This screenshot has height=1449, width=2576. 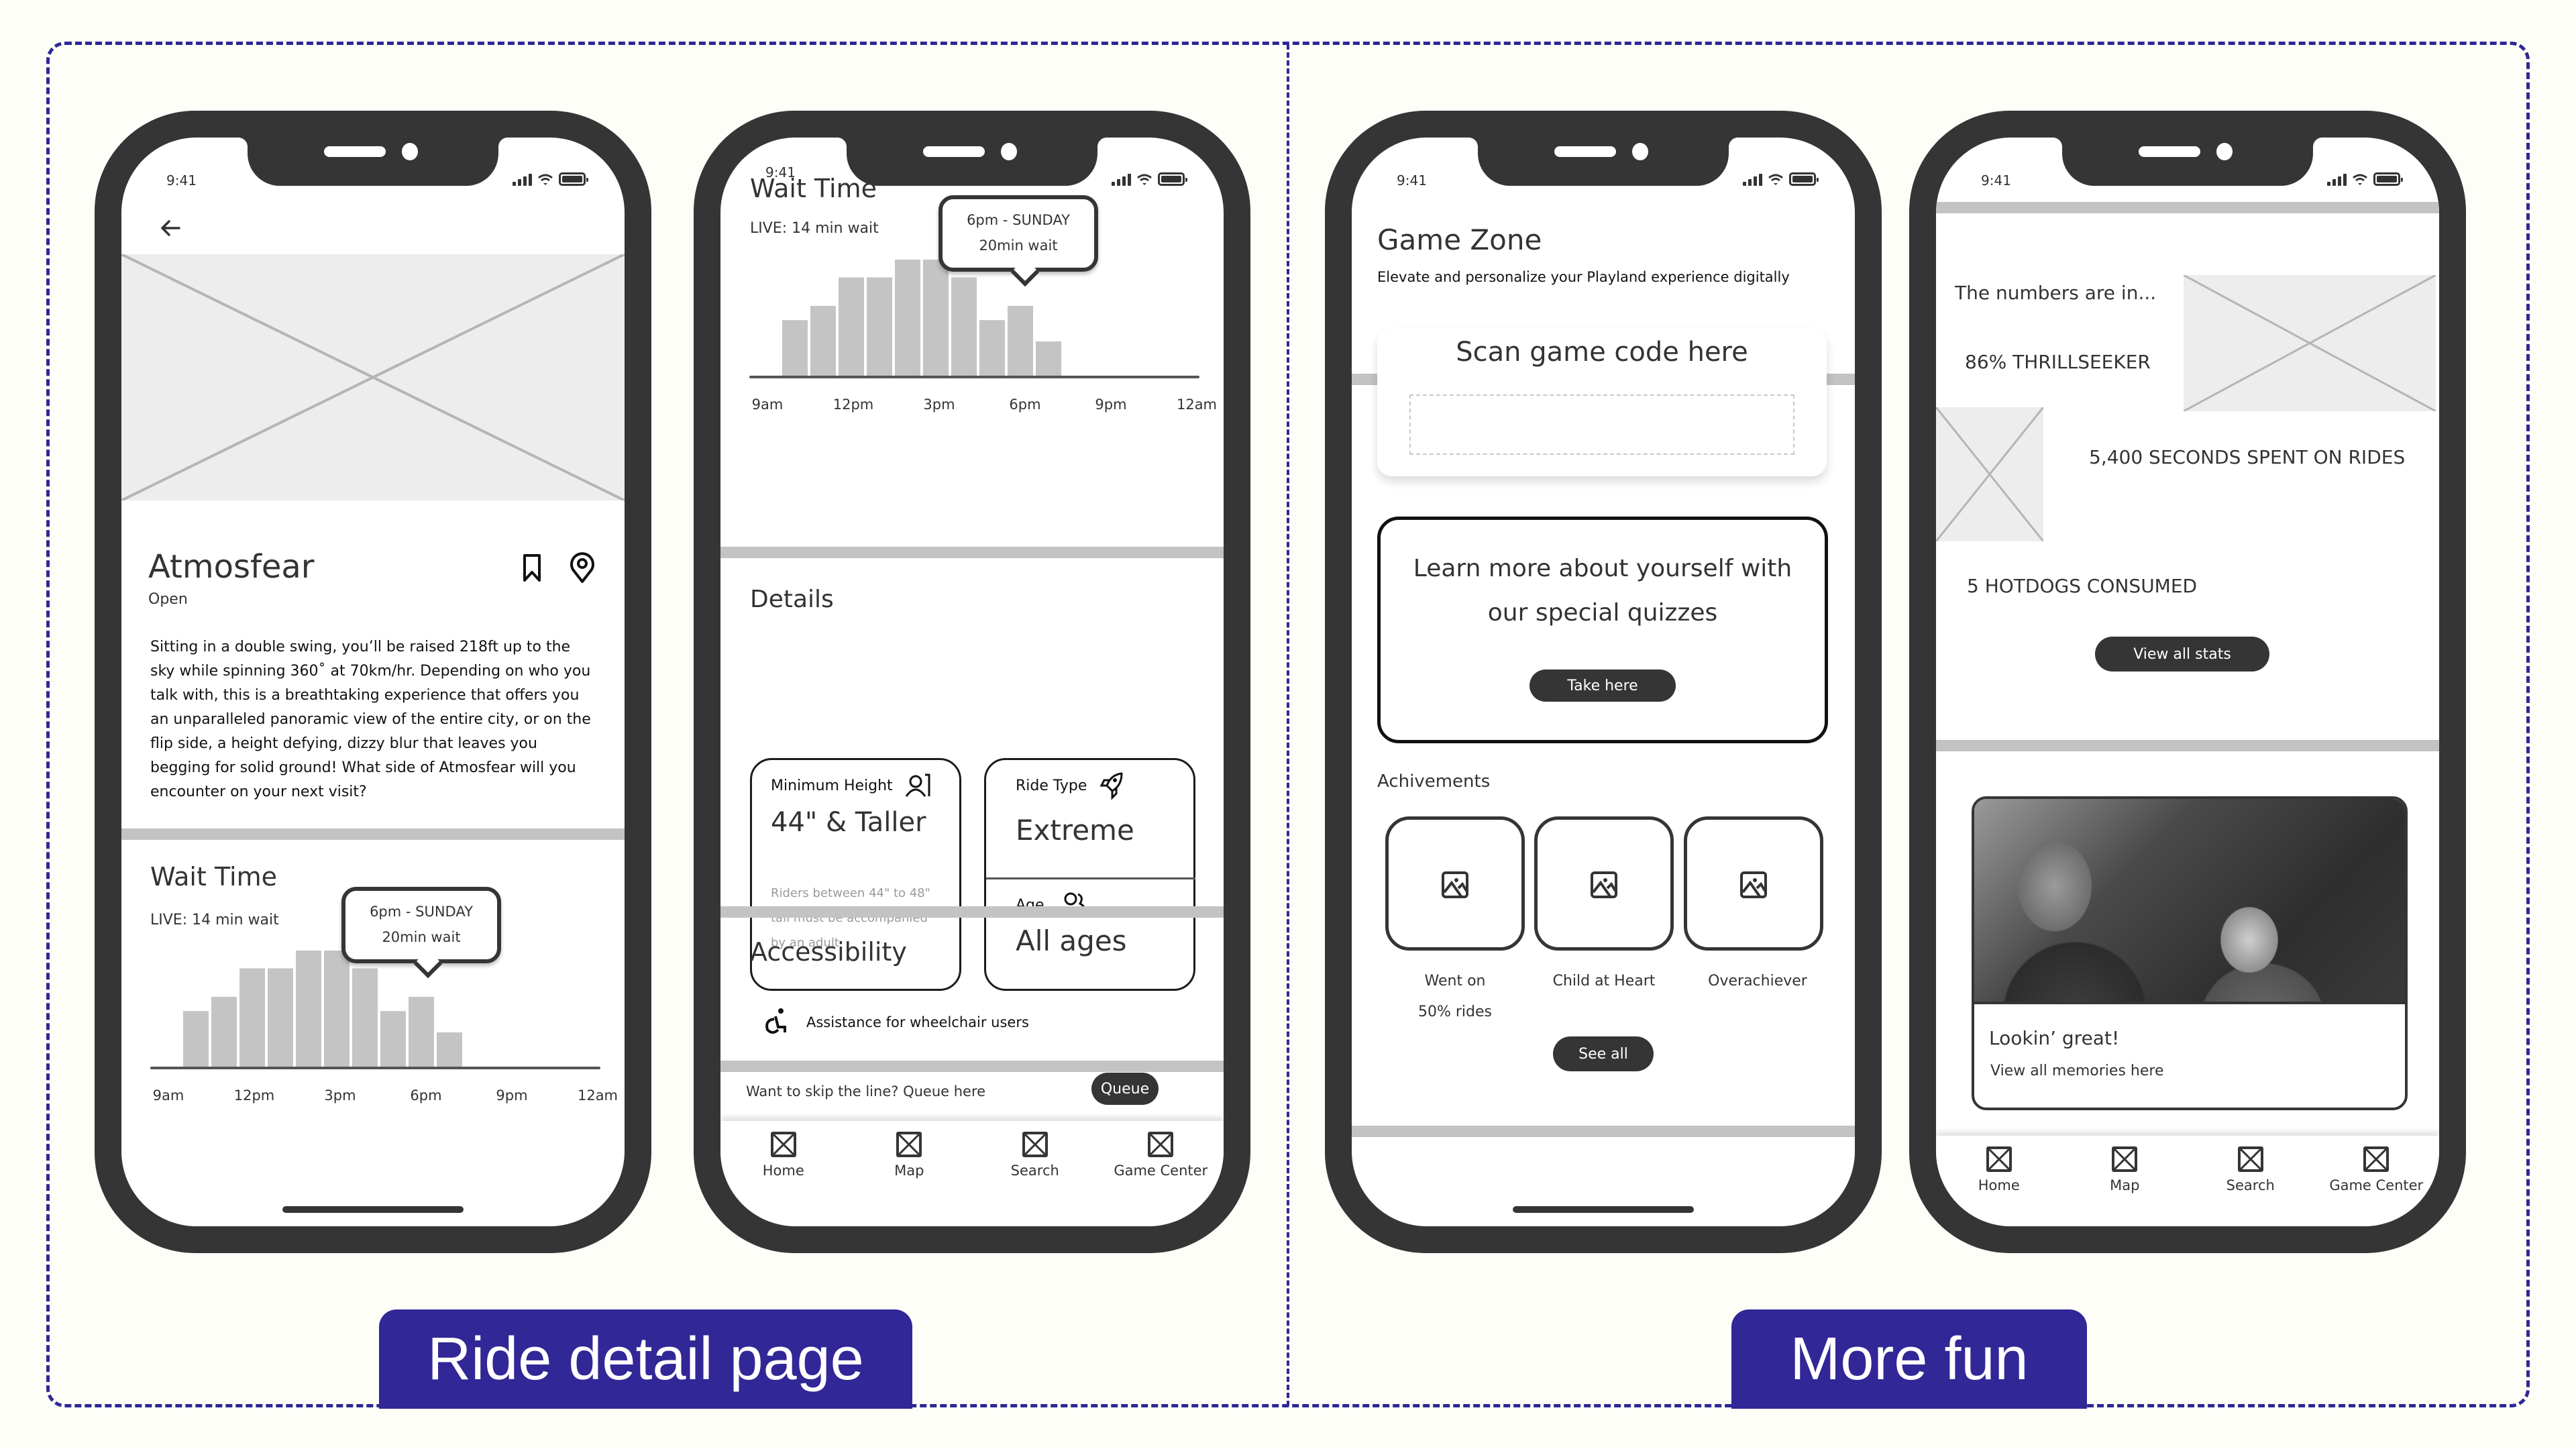 What do you see at coordinates (1996, 180) in the screenshot?
I see `status-time: 9:41` at bounding box center [1996, 180].